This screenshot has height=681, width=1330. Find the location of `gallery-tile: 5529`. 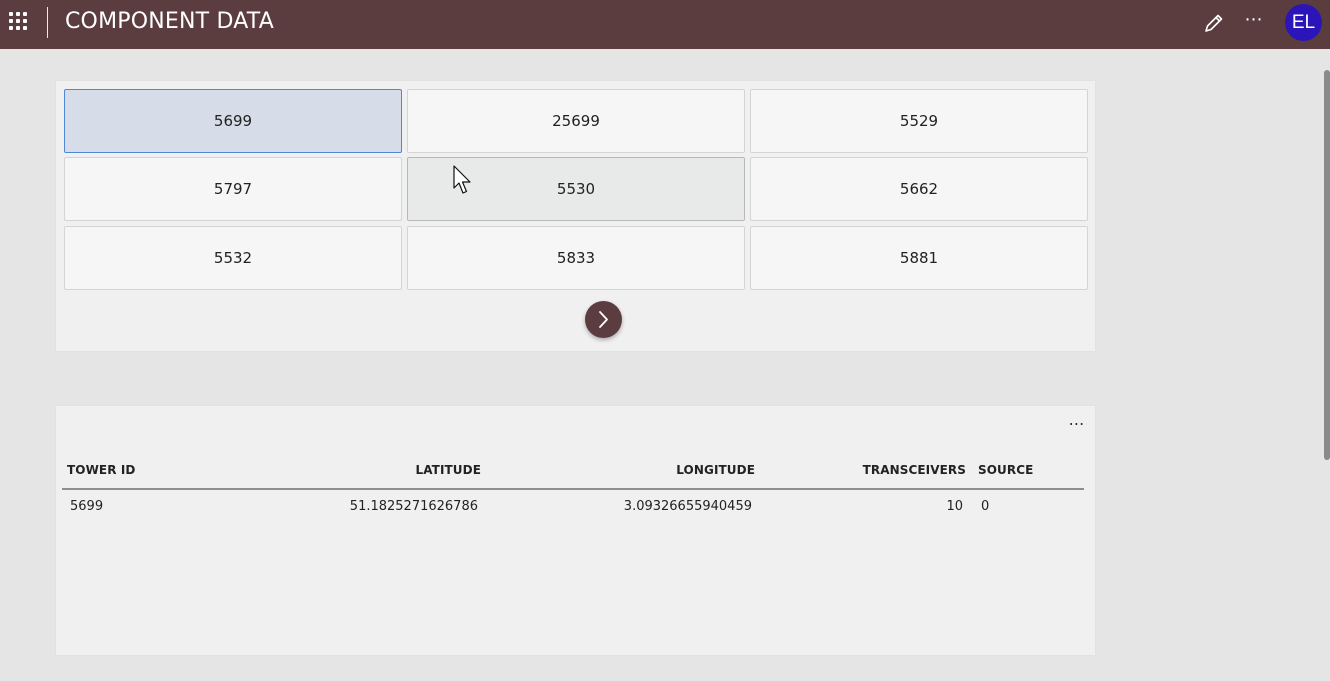

gallery-tile: 5529 is located at coordinates (919, 121).